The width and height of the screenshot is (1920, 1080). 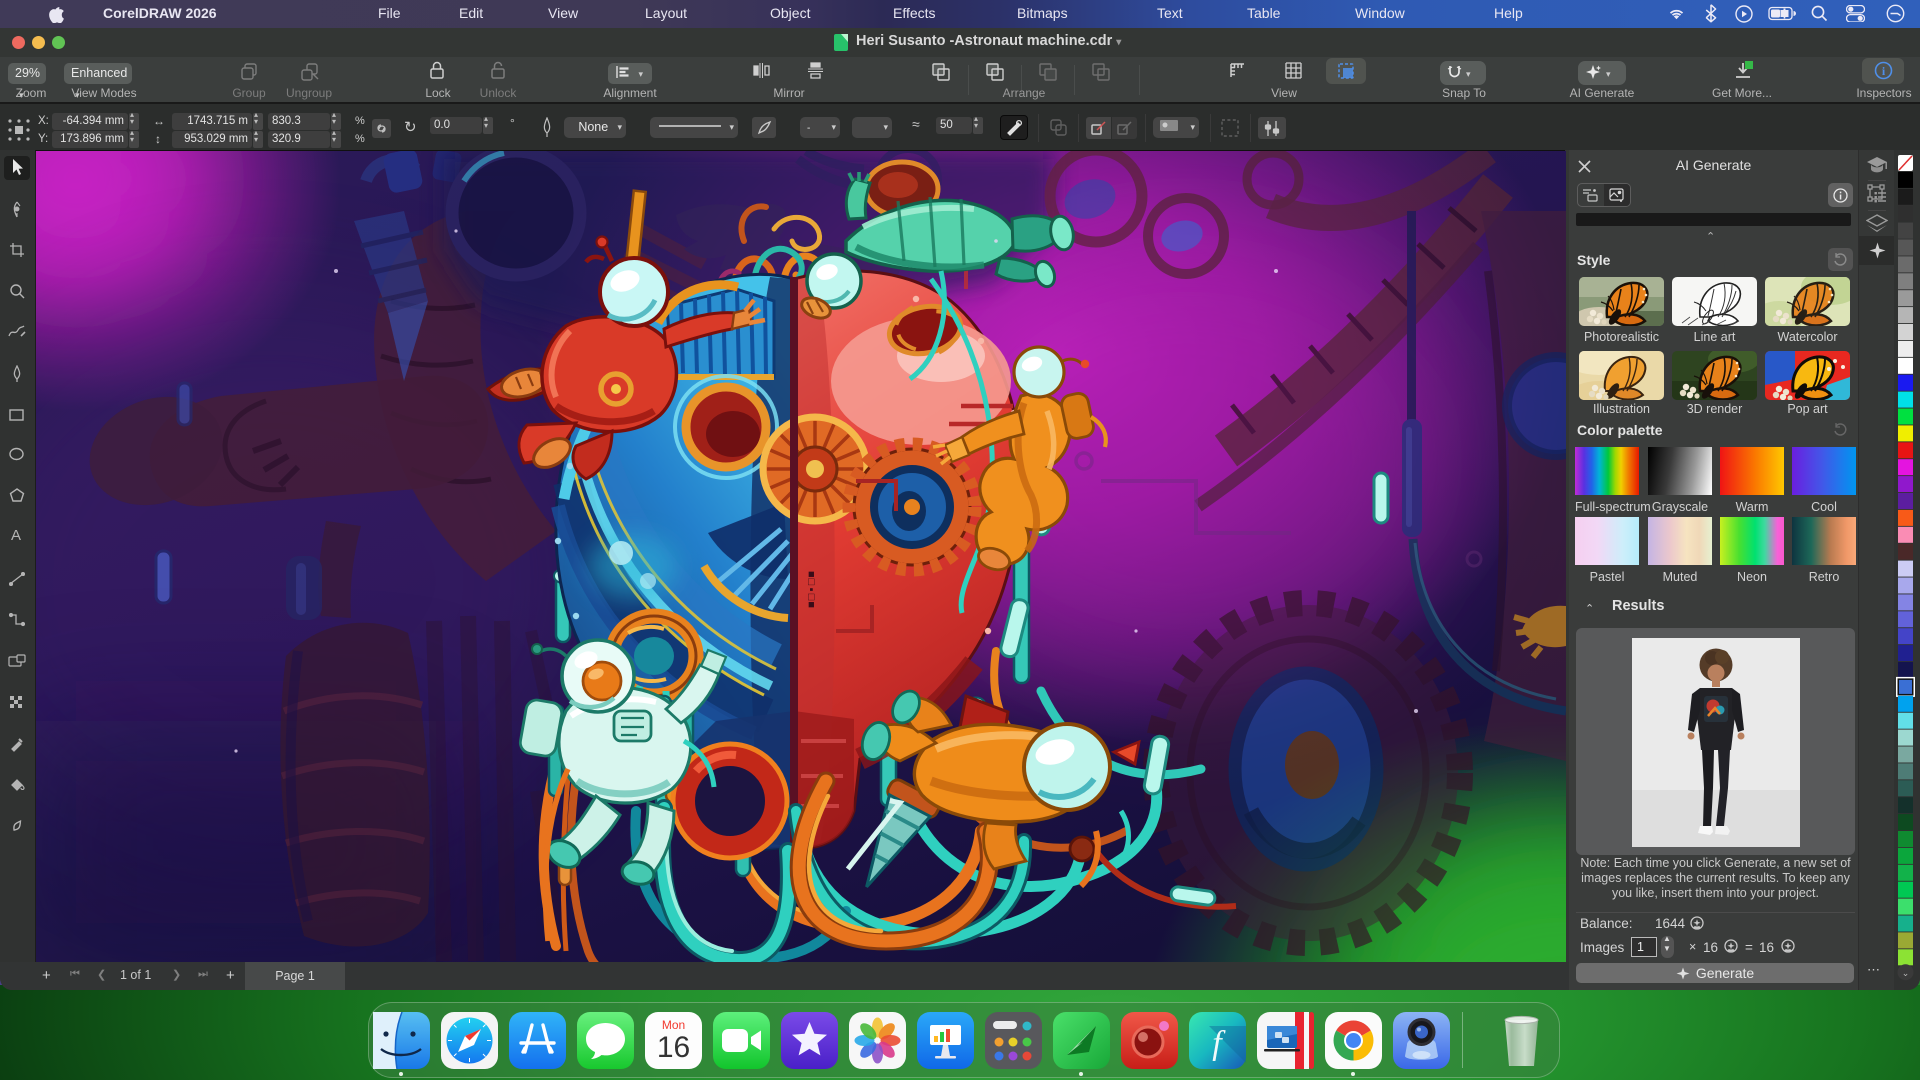 What do you see at coordinates (673, 1047) in the screenshot?
I see `svg-text: 16` at bounding box center [673, 1047].